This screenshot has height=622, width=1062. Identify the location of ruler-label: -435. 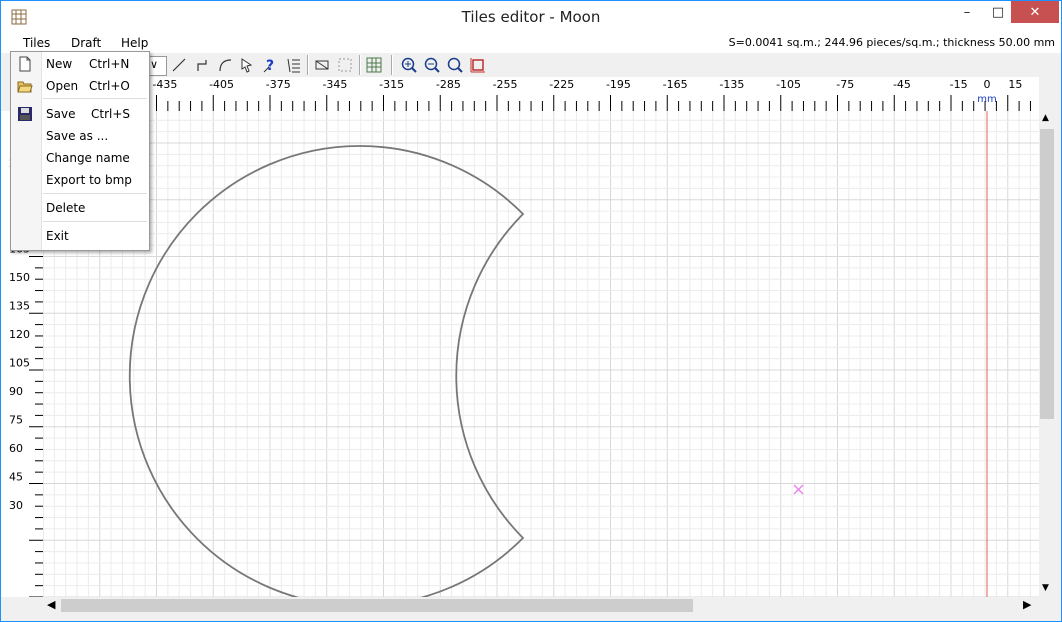
(164, 84).